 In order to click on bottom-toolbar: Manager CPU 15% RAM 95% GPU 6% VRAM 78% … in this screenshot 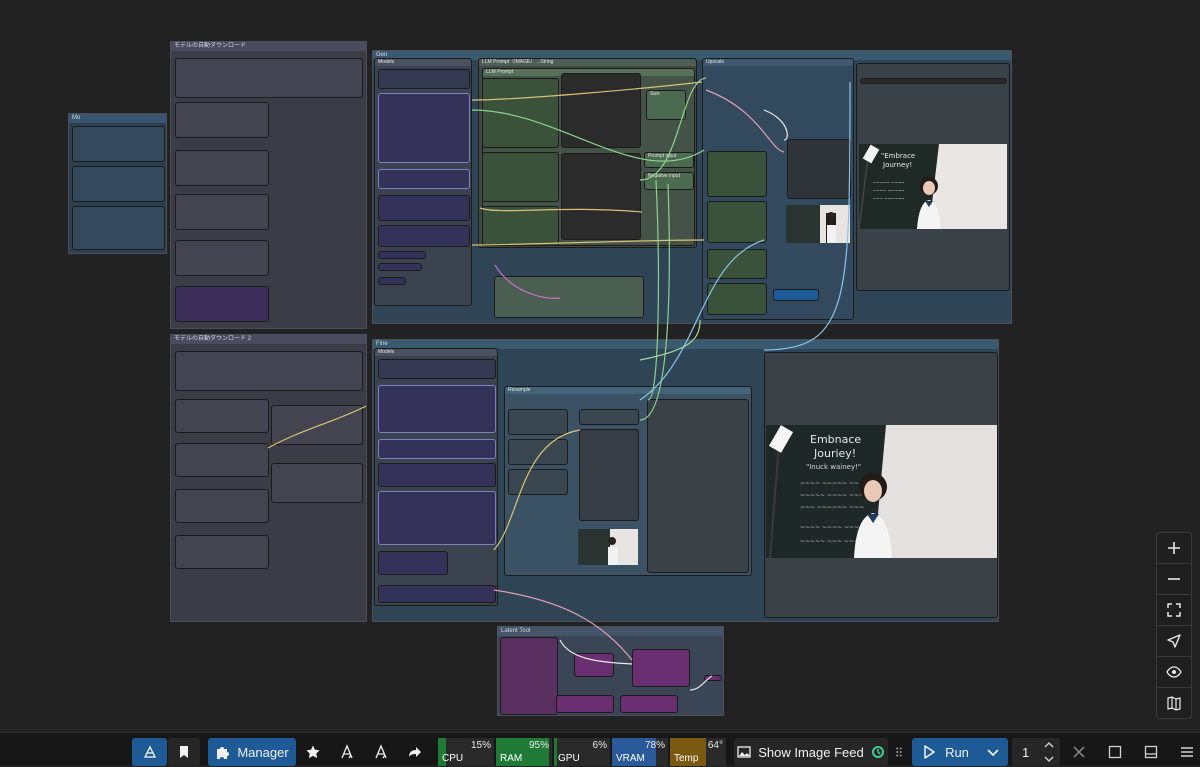, I will do `click(600, 749)`.